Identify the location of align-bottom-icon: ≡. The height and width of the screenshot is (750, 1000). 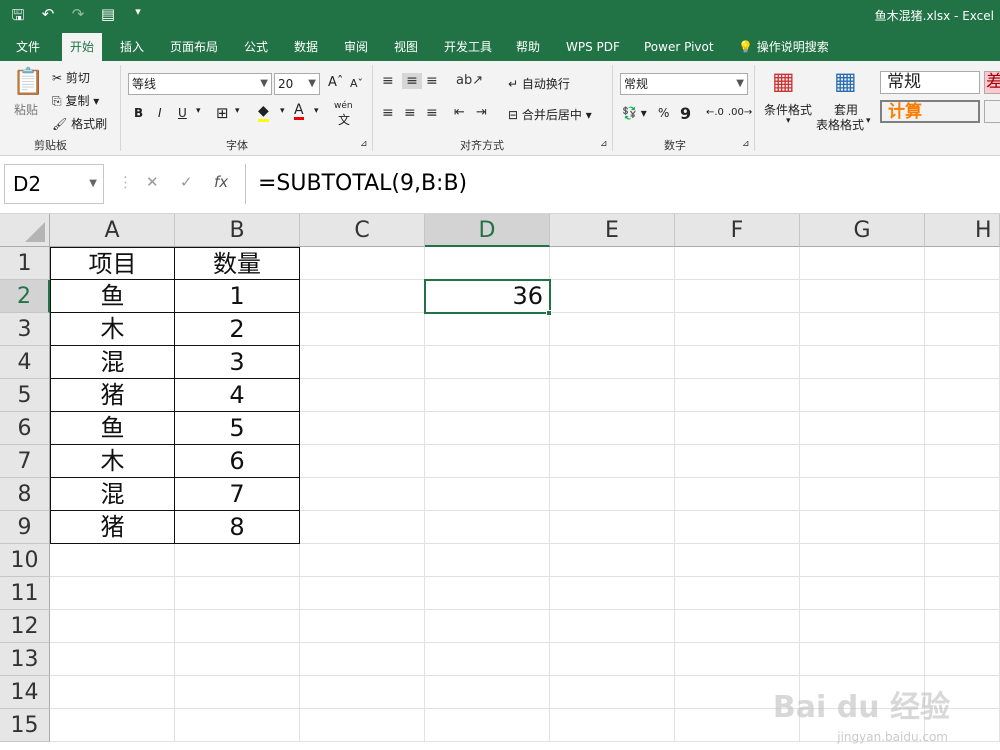
(432, 81).